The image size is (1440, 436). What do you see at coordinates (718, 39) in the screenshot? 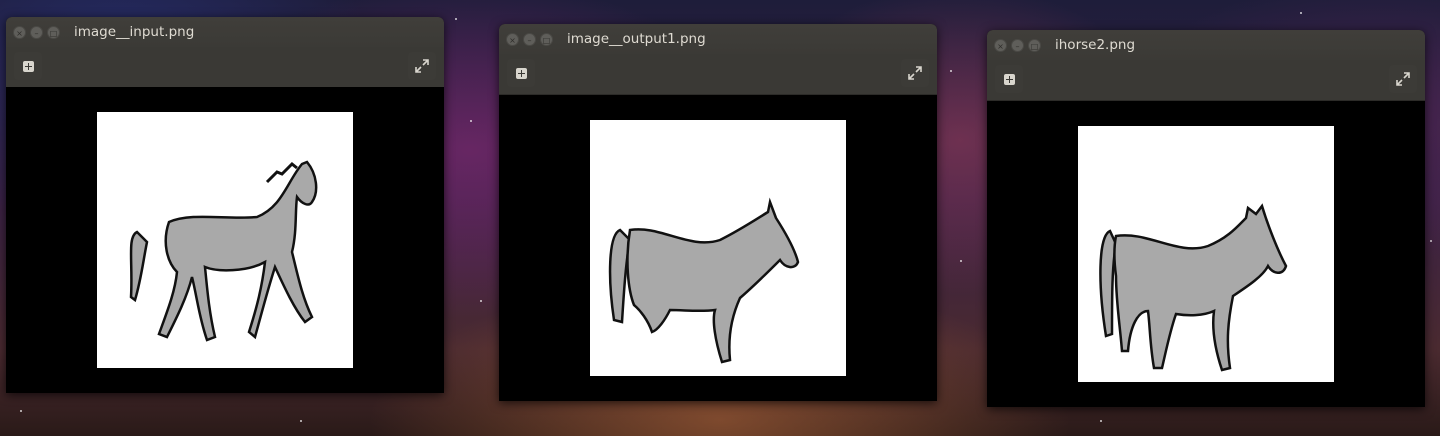
I see `titlebar: × – □ image__output1.png` at bounding box center [718, 39].